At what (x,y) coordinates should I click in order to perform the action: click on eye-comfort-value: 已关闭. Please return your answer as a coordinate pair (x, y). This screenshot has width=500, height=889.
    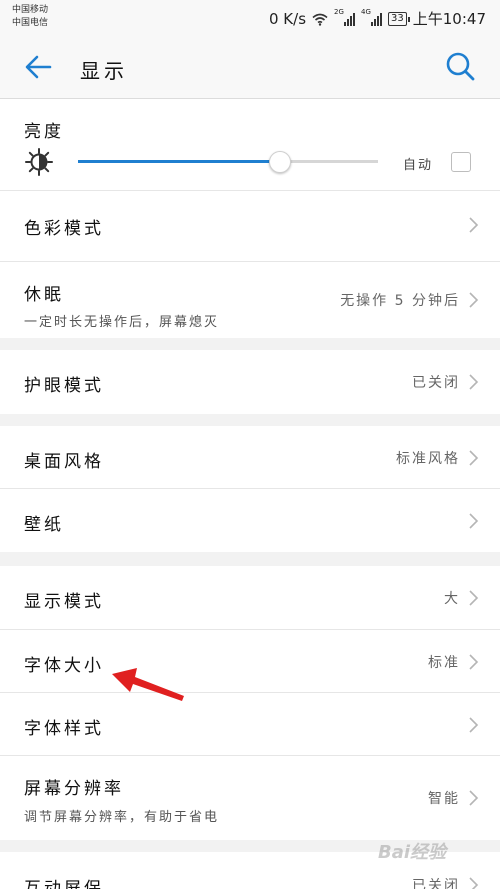
    Looking at the image, I should click on (436, 383).